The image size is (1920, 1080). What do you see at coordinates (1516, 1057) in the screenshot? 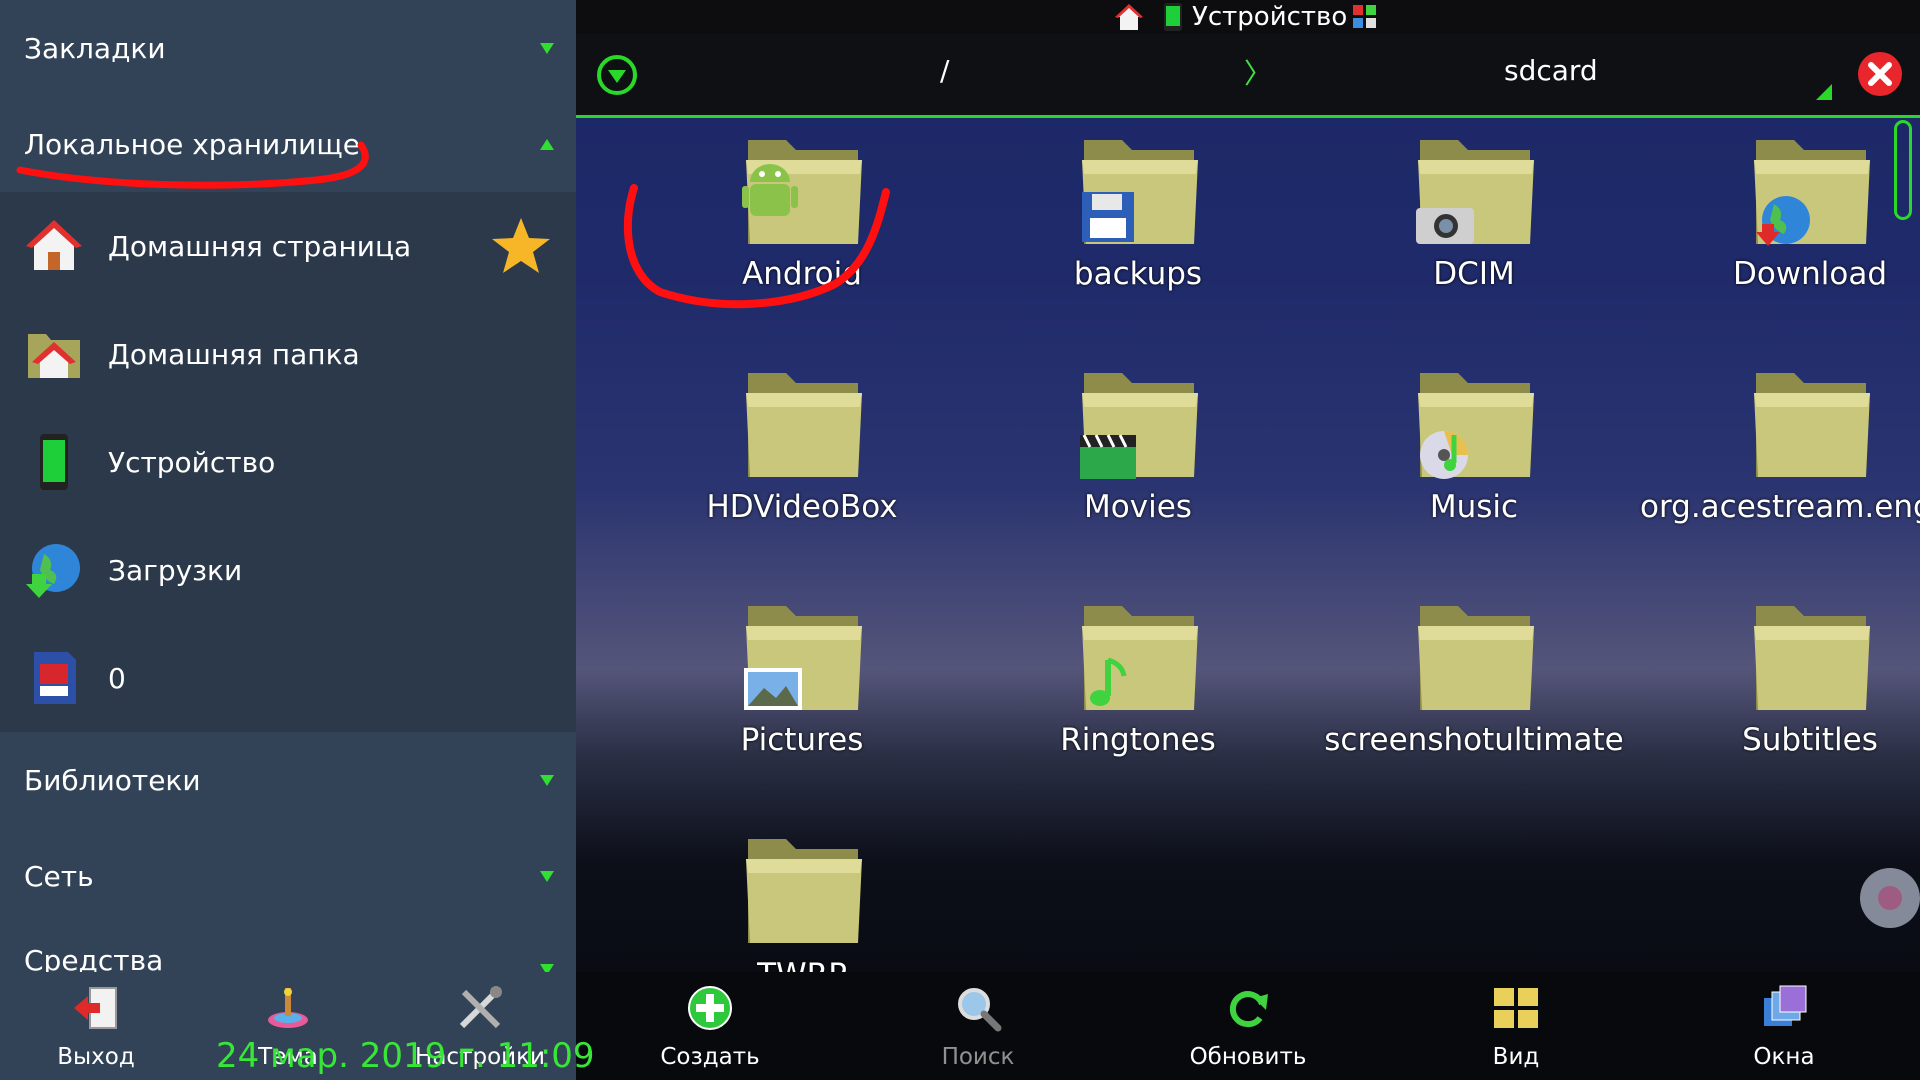
I see `view-label: Вид` at bounding box center [1516, 1057].